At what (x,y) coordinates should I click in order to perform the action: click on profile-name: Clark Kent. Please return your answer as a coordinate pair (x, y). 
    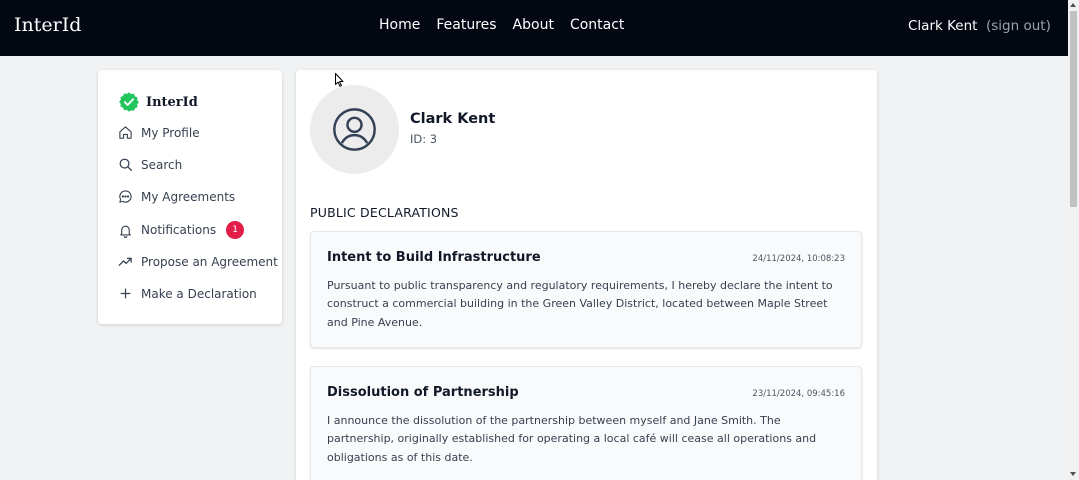
    Looking at the image, I should click on (453, 119).